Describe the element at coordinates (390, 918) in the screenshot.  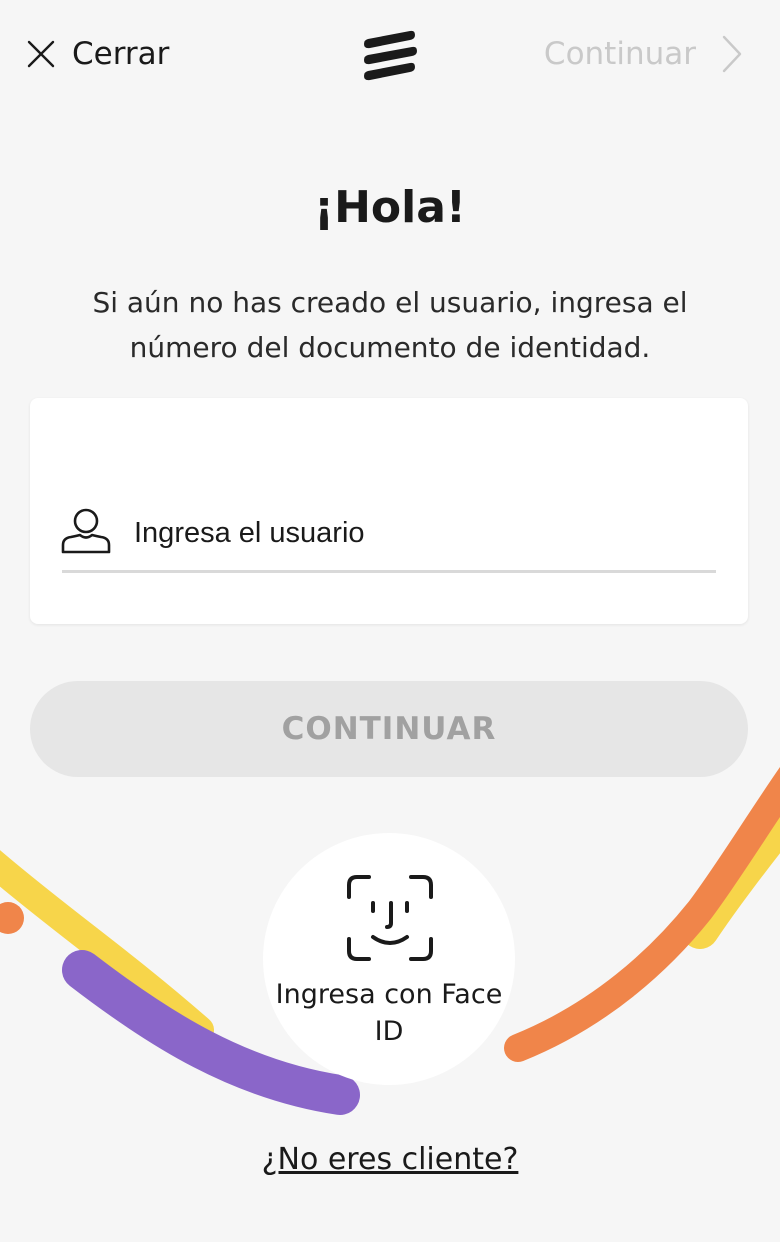
I see `face-id-icon` at that location.